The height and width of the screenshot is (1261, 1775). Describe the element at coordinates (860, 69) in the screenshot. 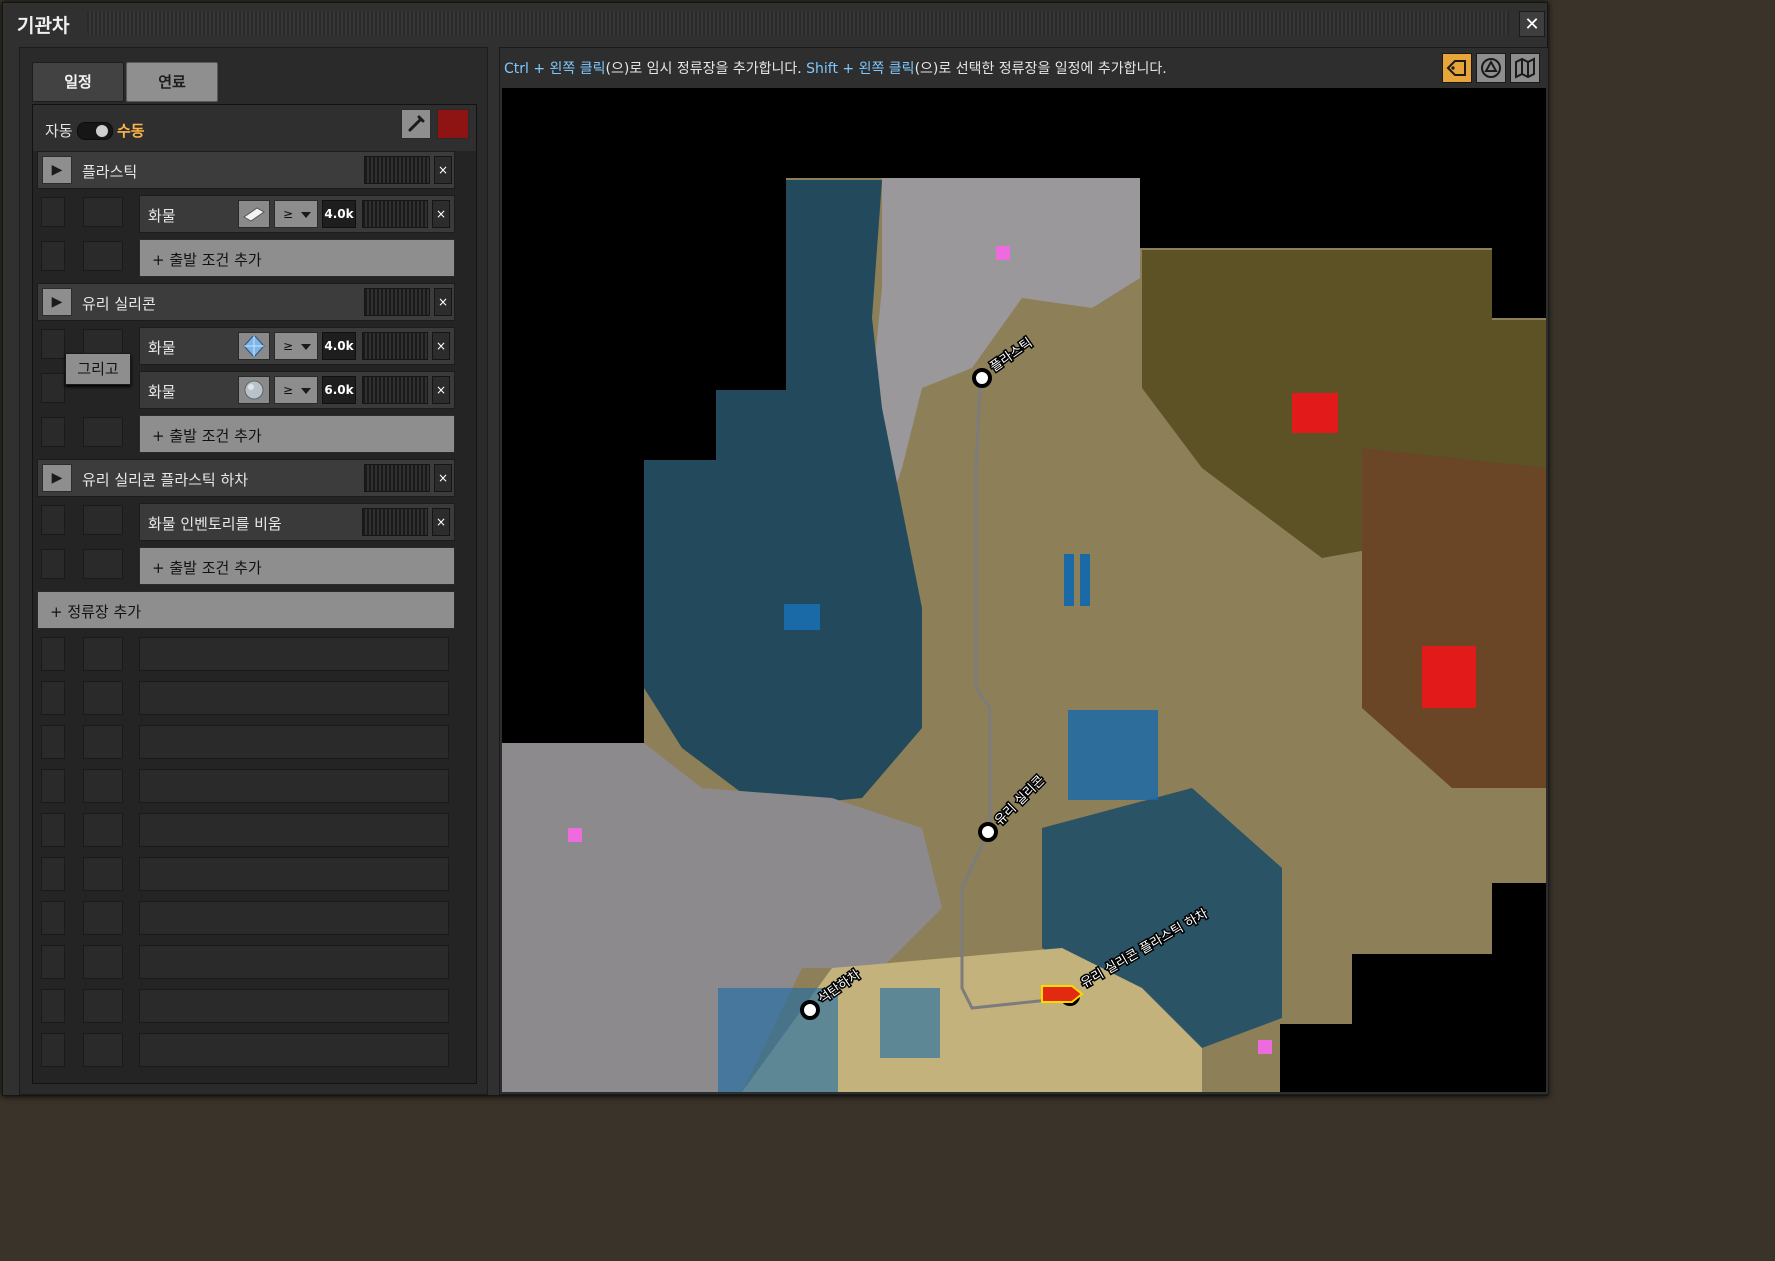

I see `hint-key-shift: Shift + 왼쪽 클릭` at that location.